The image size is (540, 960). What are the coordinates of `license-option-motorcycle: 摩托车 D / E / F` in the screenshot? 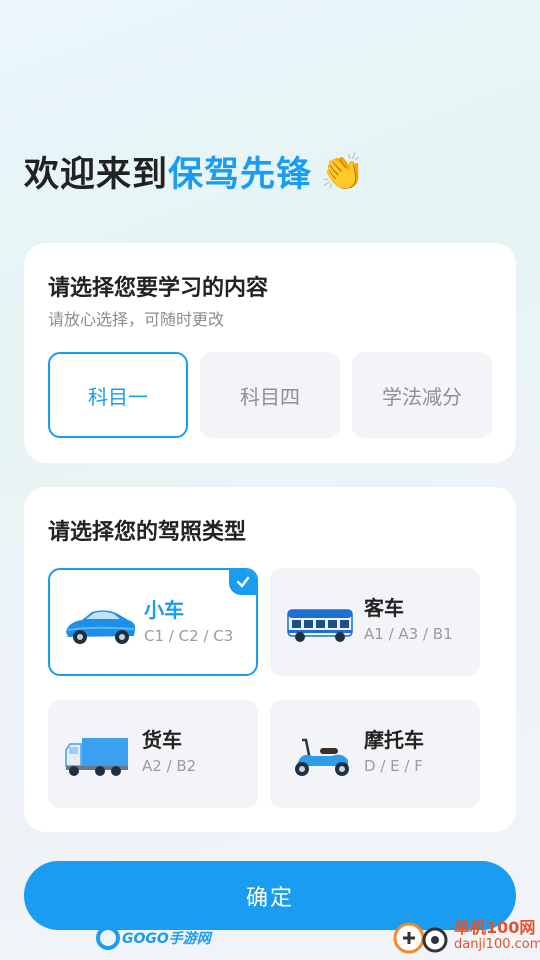 It's located at (375, 754).